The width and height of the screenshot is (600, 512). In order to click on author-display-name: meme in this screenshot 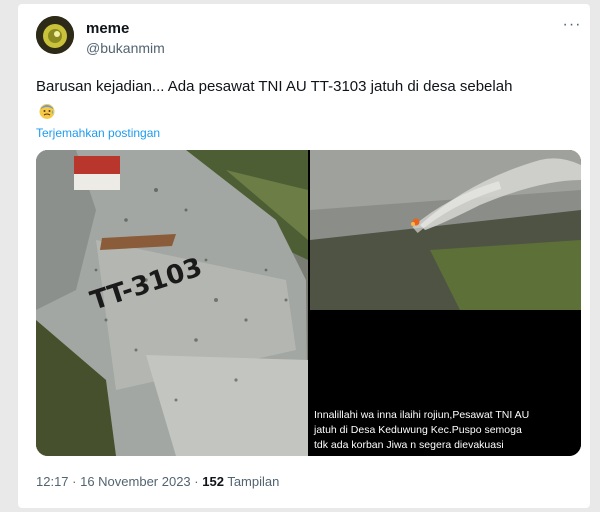, I will do `click(107, 28)`.